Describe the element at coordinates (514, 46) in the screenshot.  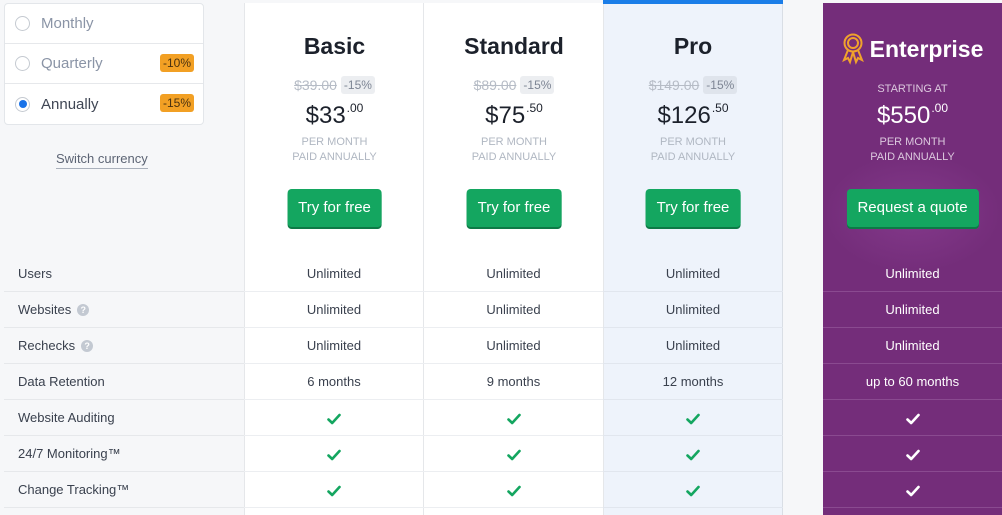
I see `plan-name: Standard` at that location.